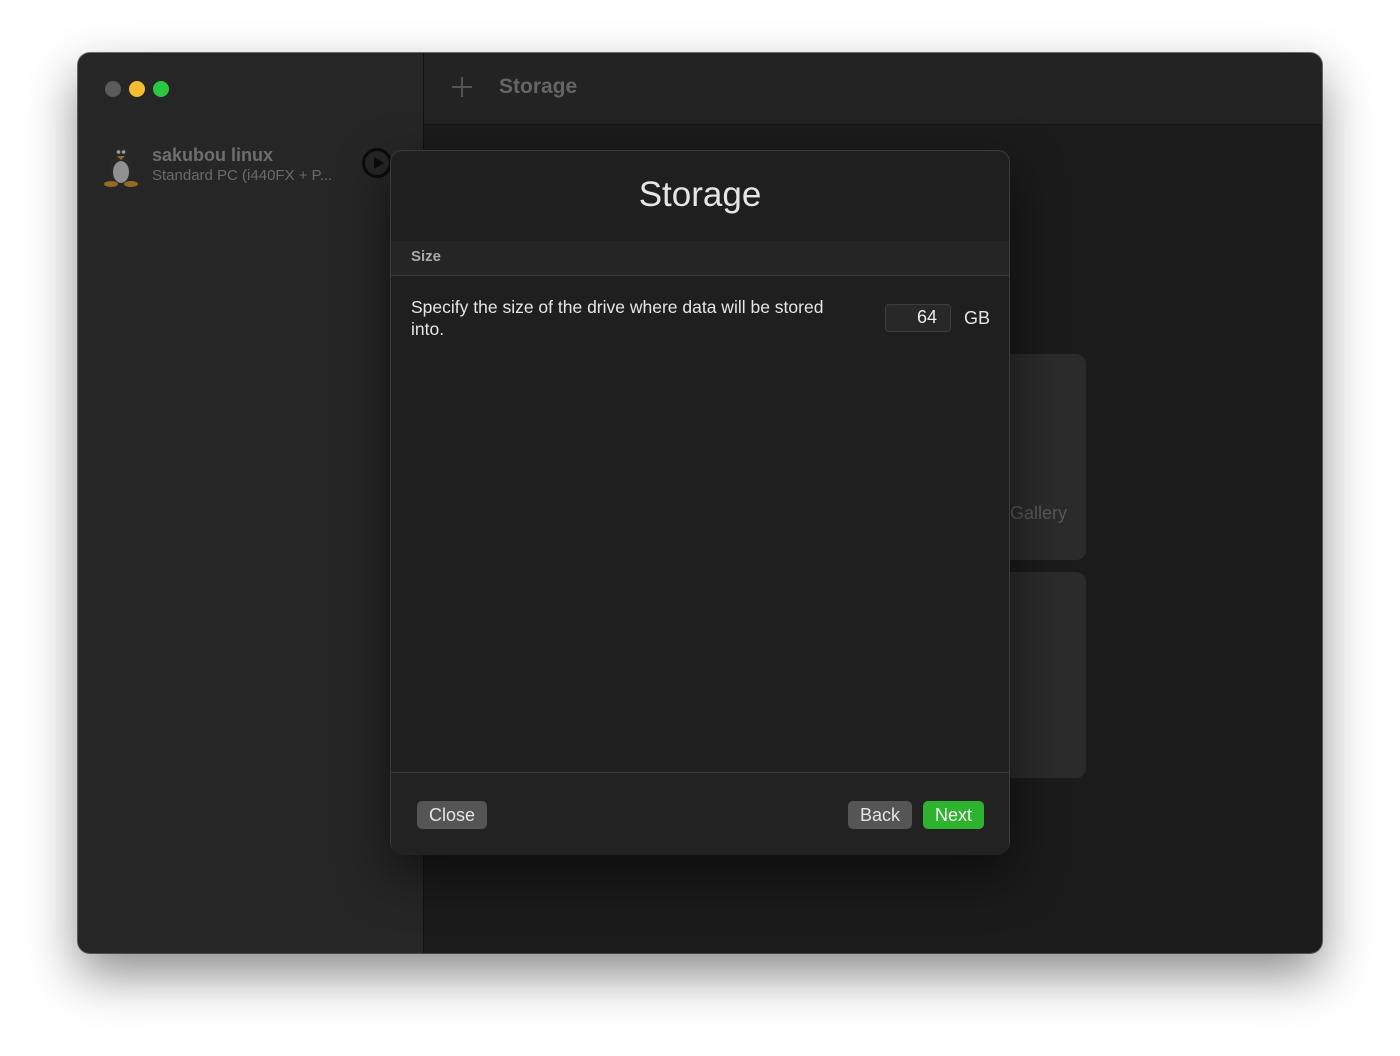 This screenshot has height=1056, width=1400. I want to click on zoom-window-button, so click(161, 89).